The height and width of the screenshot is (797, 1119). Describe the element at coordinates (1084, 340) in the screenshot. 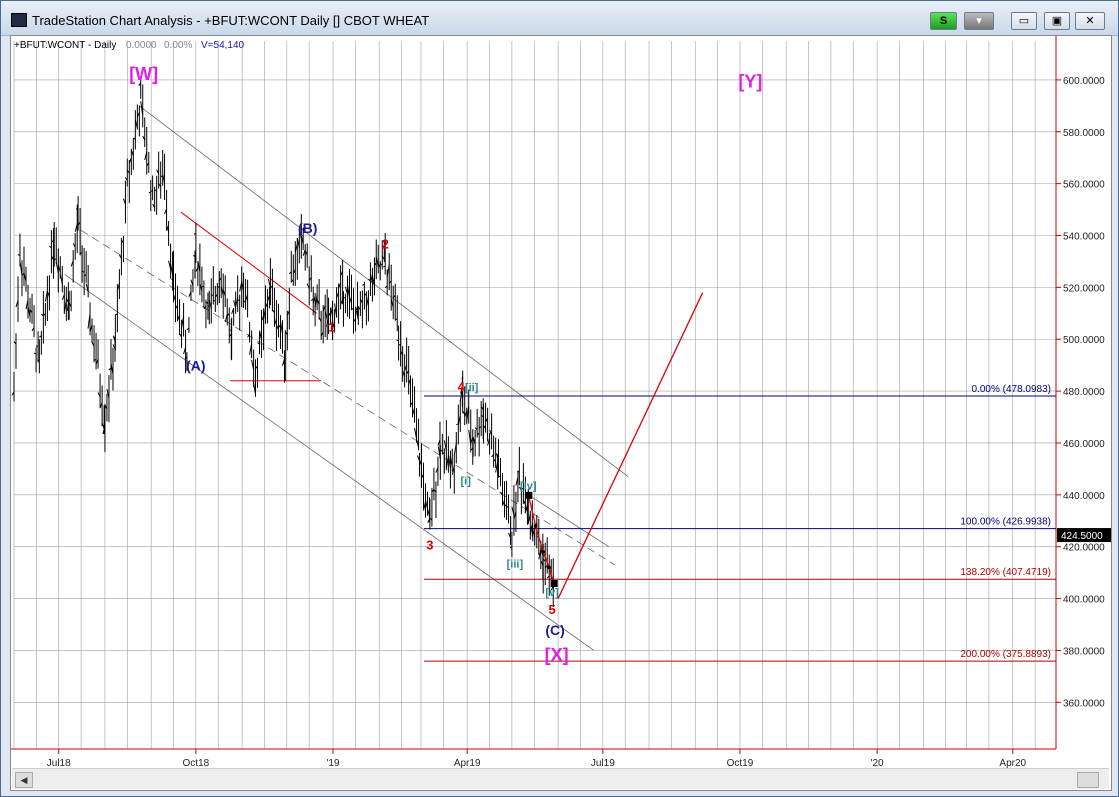

I see `y-tick-label: 500.0000` at that location.